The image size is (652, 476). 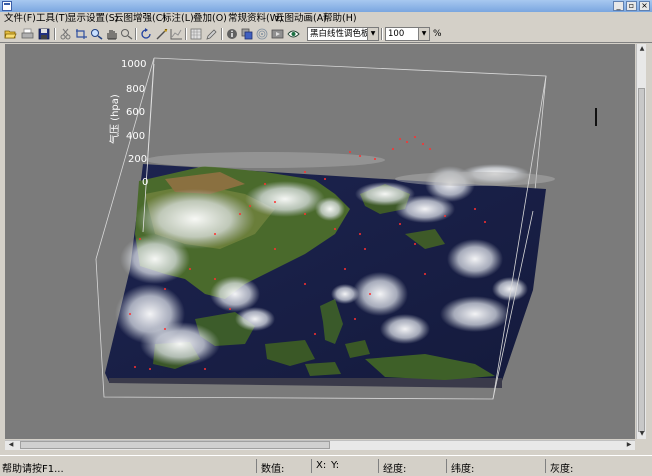 I want to click on animation-icon, so click(x=277, y=34).